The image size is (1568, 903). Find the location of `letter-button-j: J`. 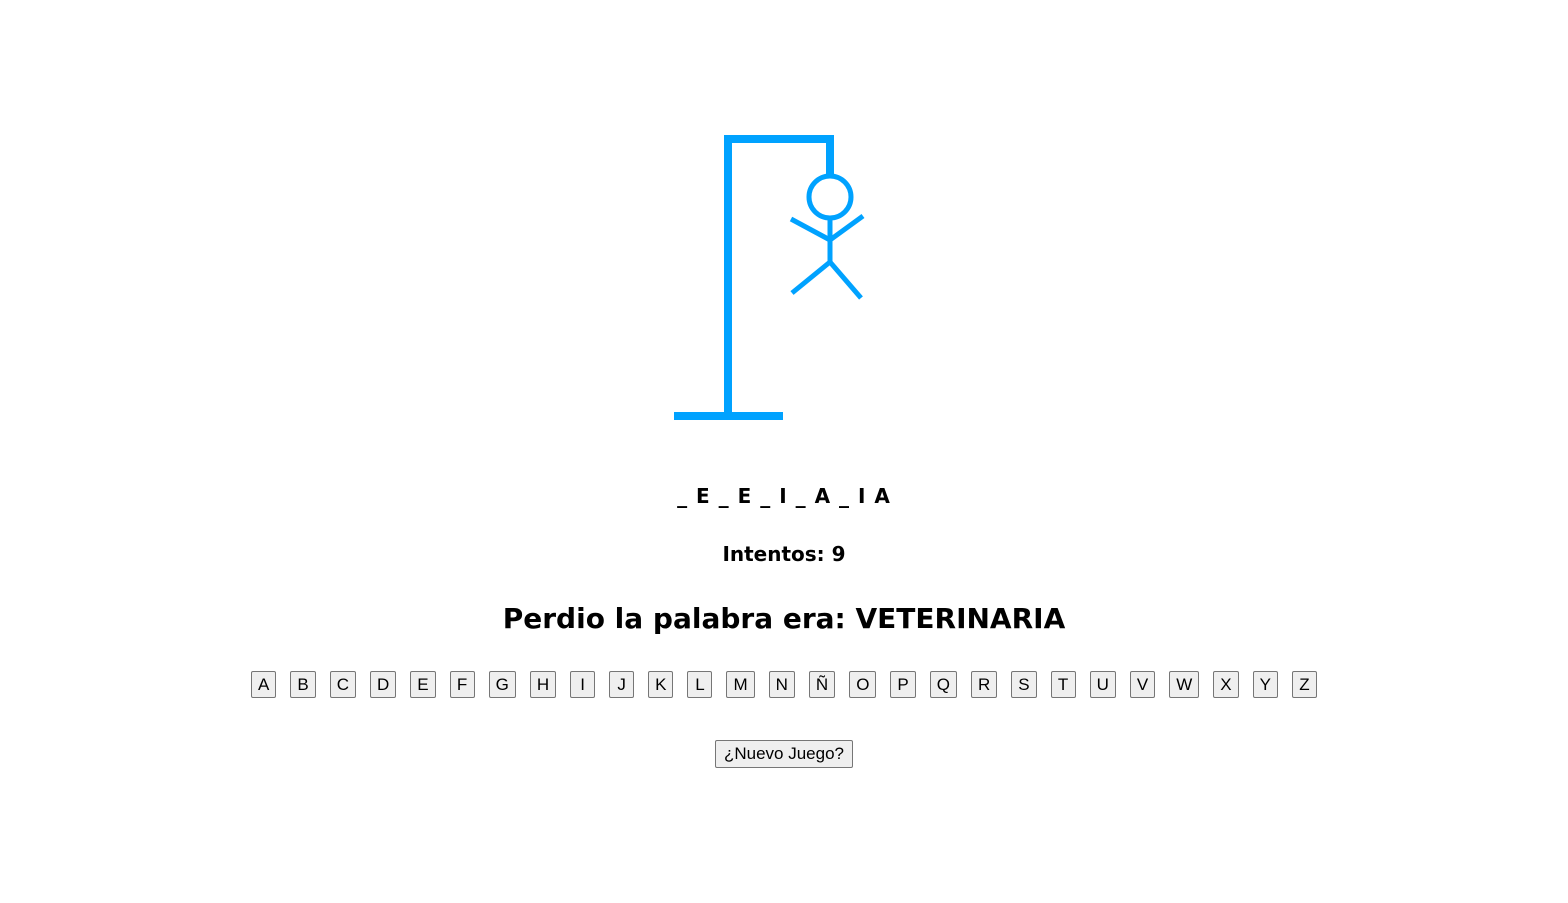

letter-button-j: J is located at coordinates (622, 684).